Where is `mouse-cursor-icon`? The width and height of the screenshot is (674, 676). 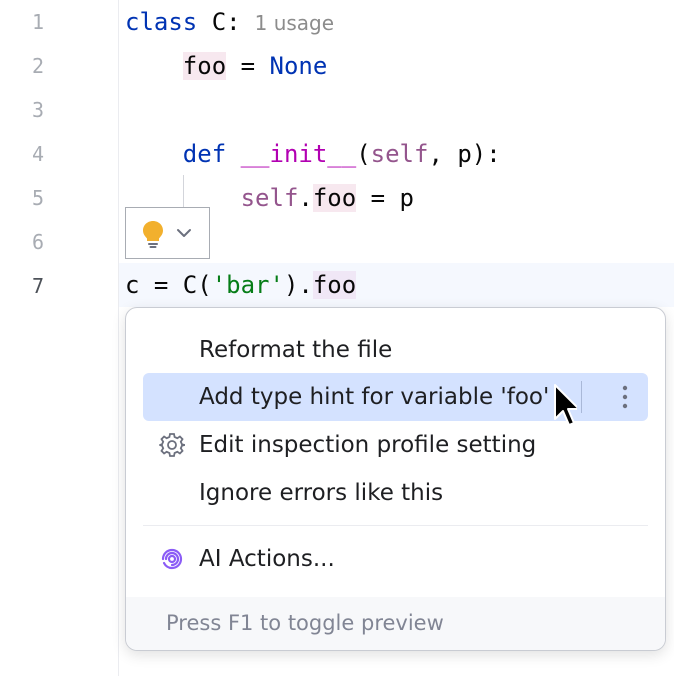
mouse-cursor-icon is located at coordinates (565, 405).